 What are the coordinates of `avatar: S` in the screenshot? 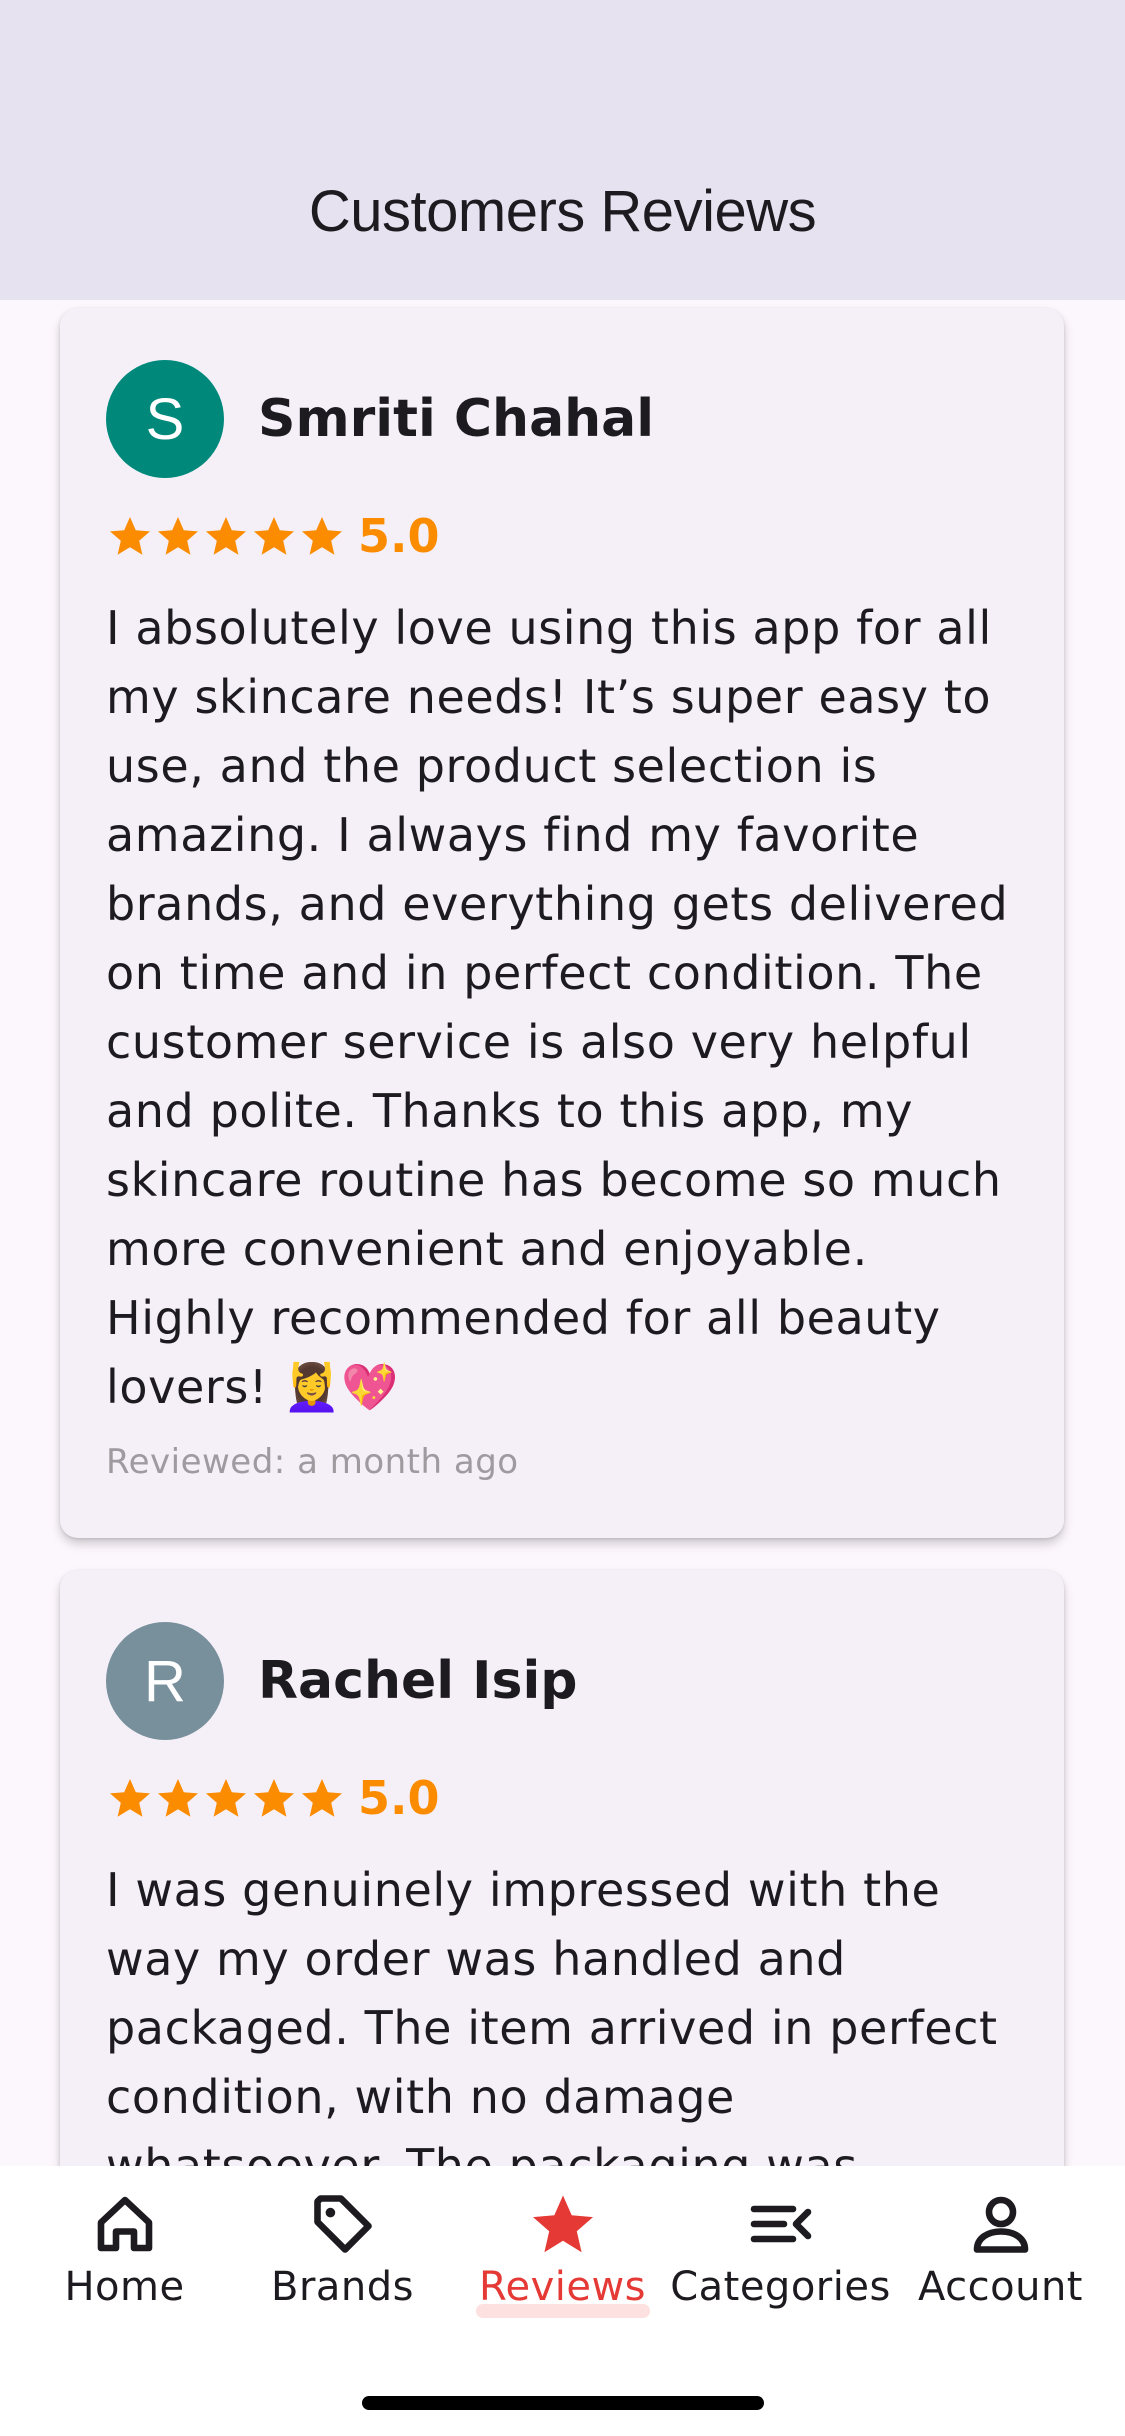 It's located at (165, 419).